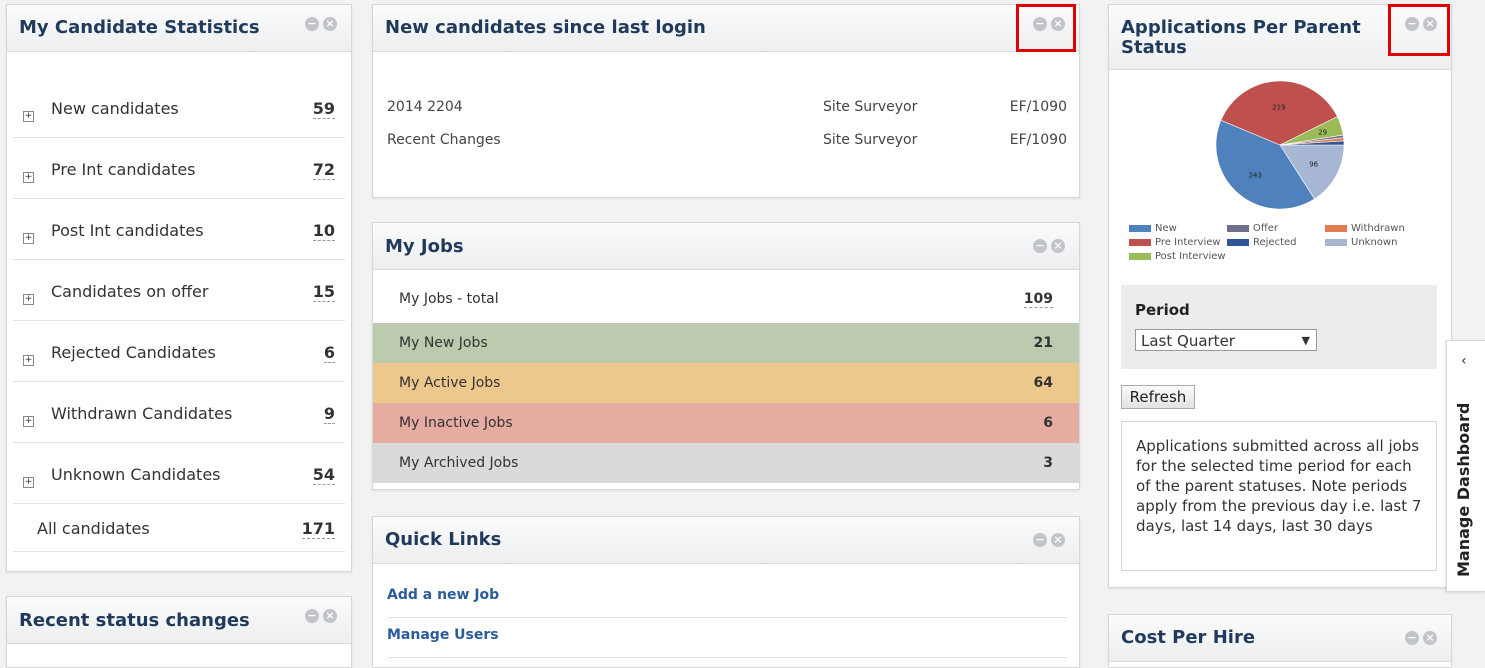 The width and height of the screenshot is (1485, 668). What do you see at coordinates (323, 475) in the screenshot?
I see `stat-count: 54` at bounding box center [323, 475].